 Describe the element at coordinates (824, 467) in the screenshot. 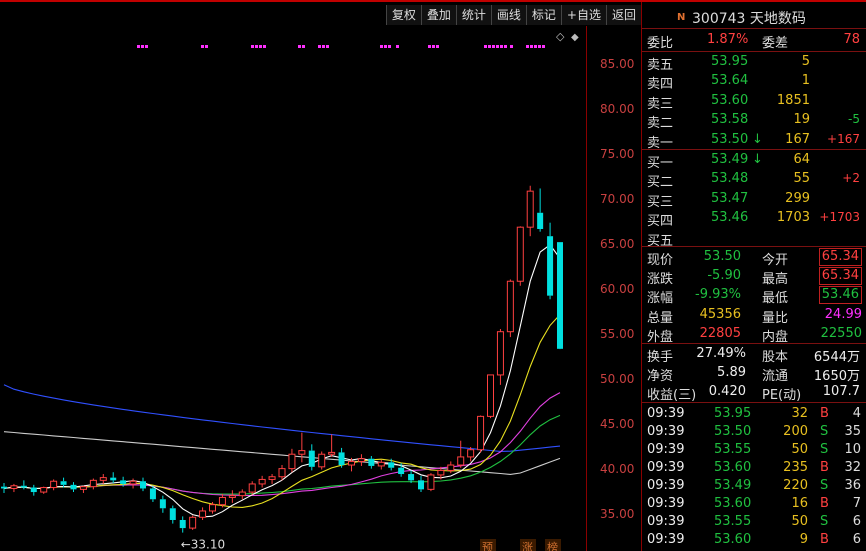

I see `tick-side: B` at that location.